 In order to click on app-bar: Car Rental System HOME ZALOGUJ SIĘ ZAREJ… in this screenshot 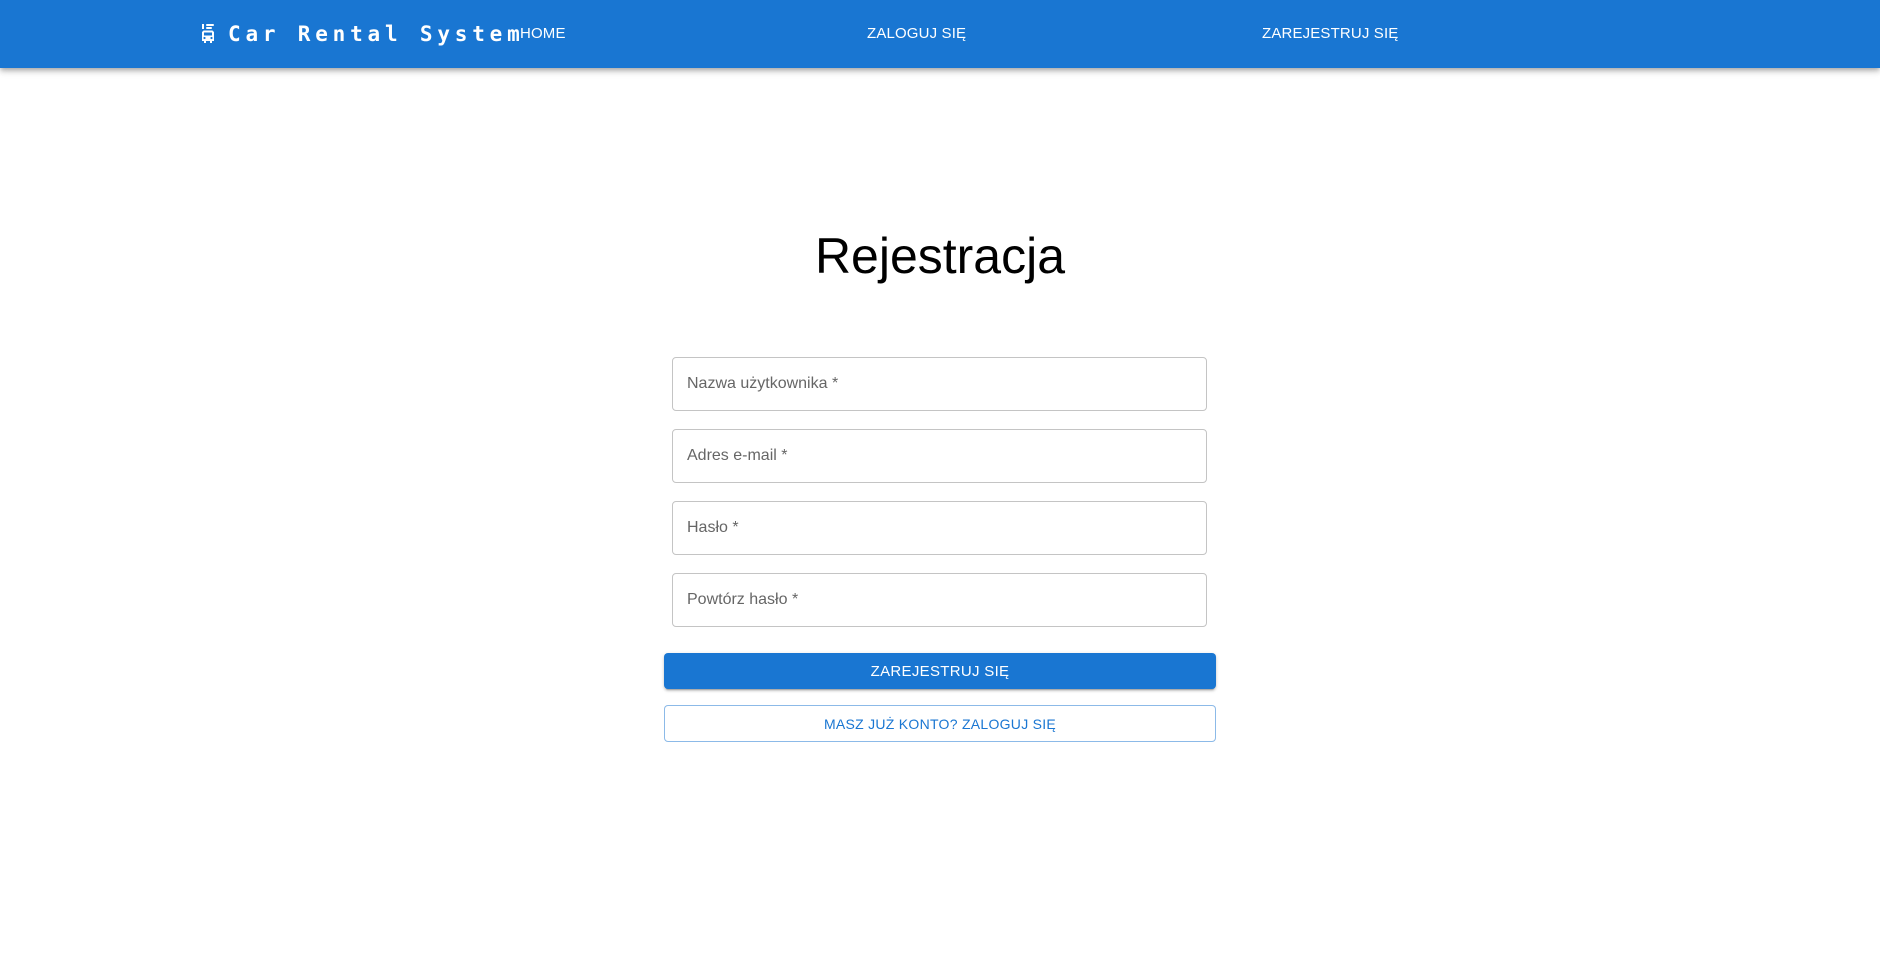, I will do `click(940, 34)`.